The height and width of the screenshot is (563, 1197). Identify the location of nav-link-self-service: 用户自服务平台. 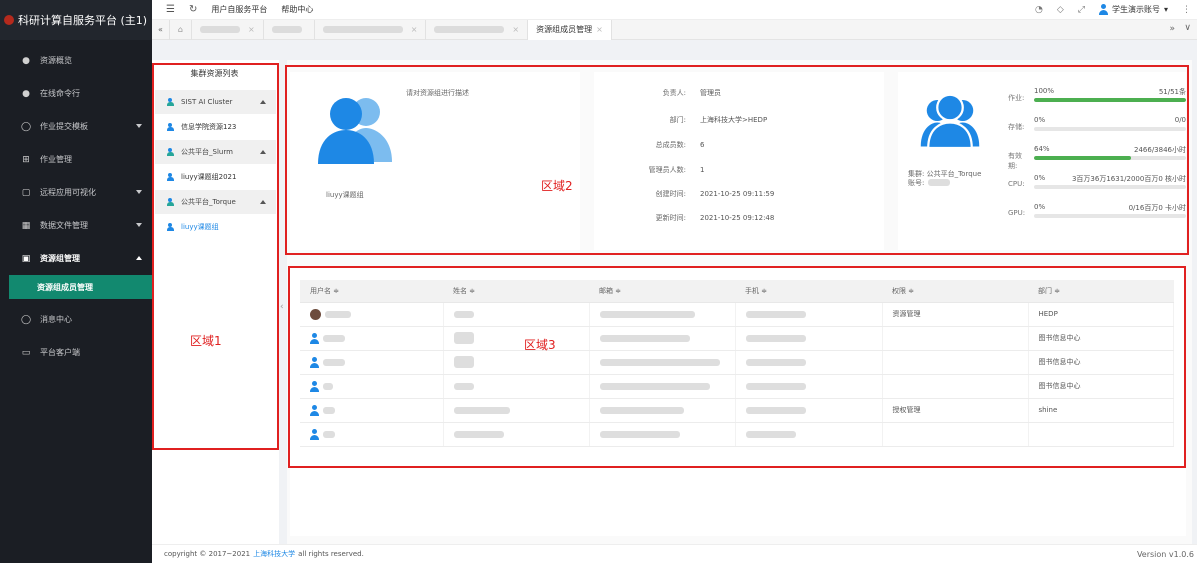
(239, 9).